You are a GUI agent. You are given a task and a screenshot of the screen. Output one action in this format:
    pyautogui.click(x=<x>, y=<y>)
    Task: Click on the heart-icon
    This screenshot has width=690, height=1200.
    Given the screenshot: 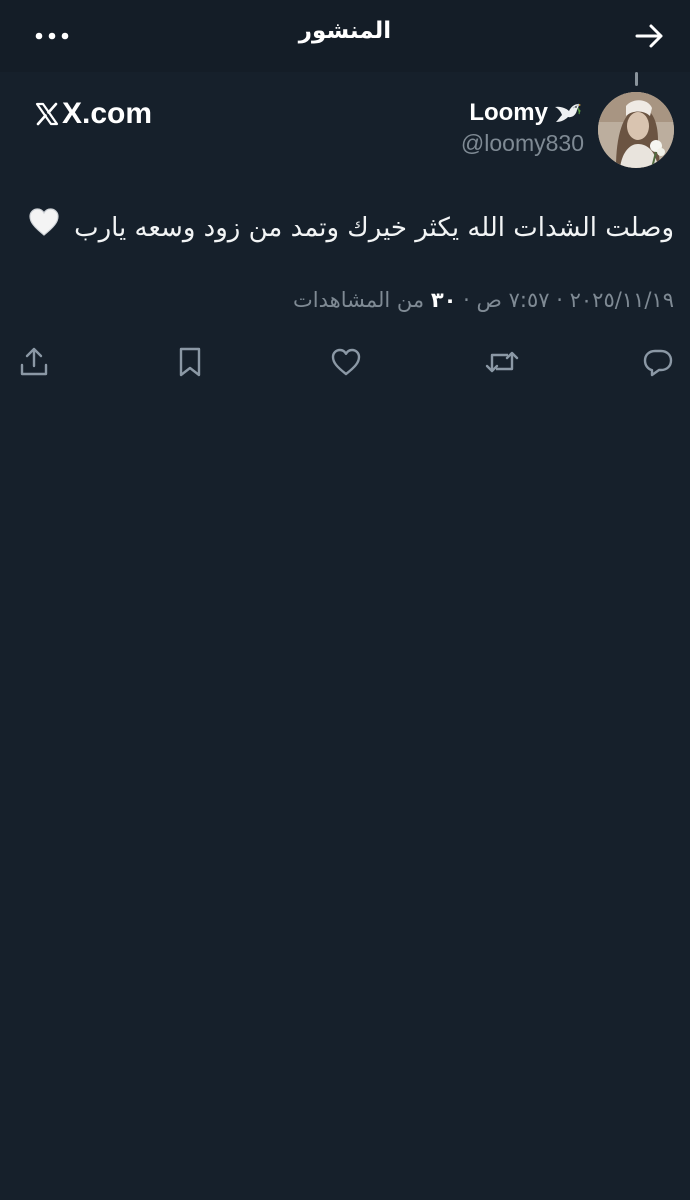 What is the action you would take?
    pyautogui.click(x=346, y=362)
    